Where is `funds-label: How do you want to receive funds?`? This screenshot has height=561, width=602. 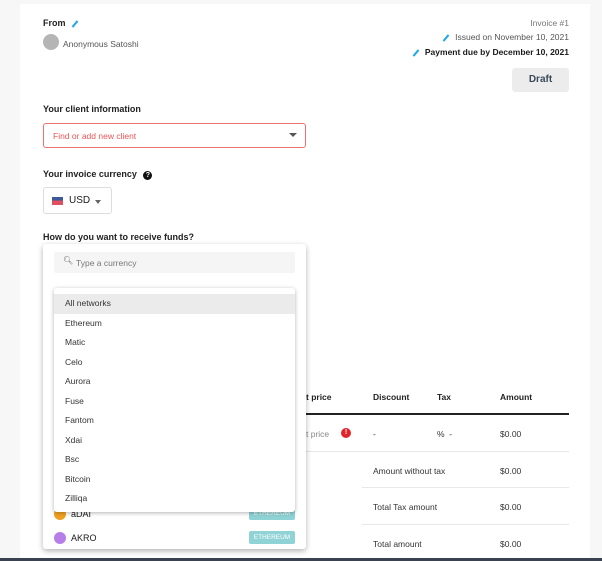 funds-label: How do you want to receive funds? is located at coordinates (119, 237).